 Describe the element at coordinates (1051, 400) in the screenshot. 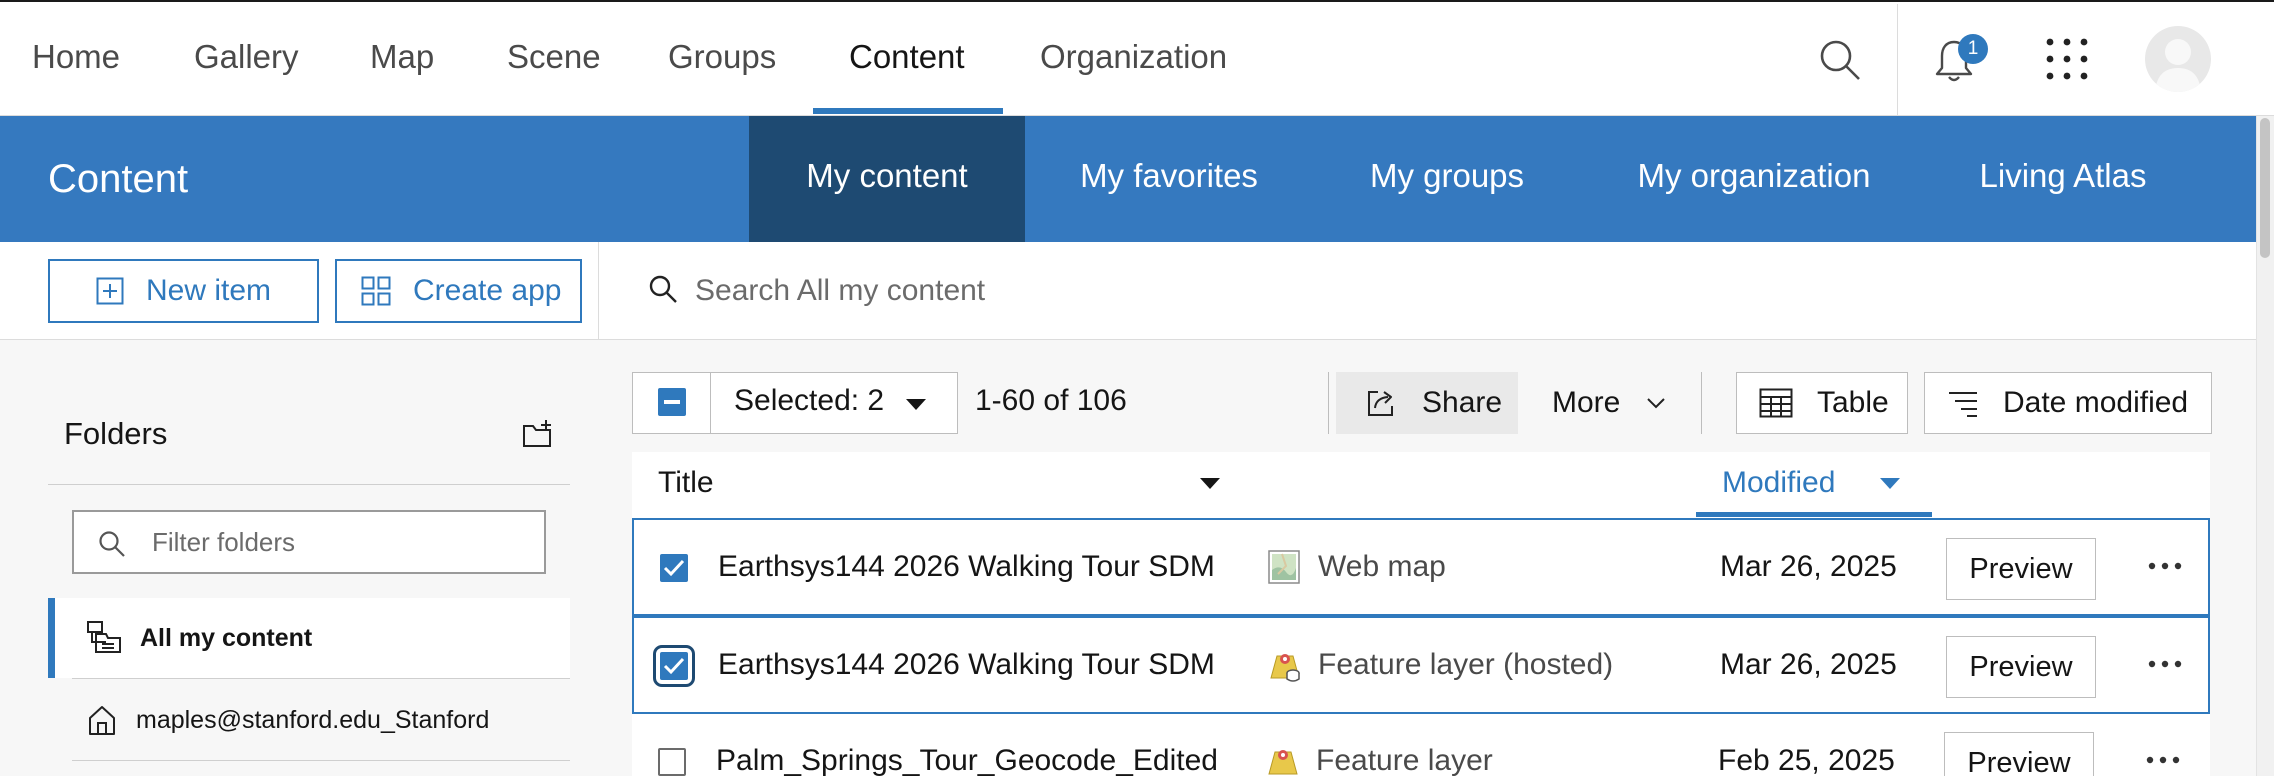

I see `results-count: 1-60 of 106` at that location.